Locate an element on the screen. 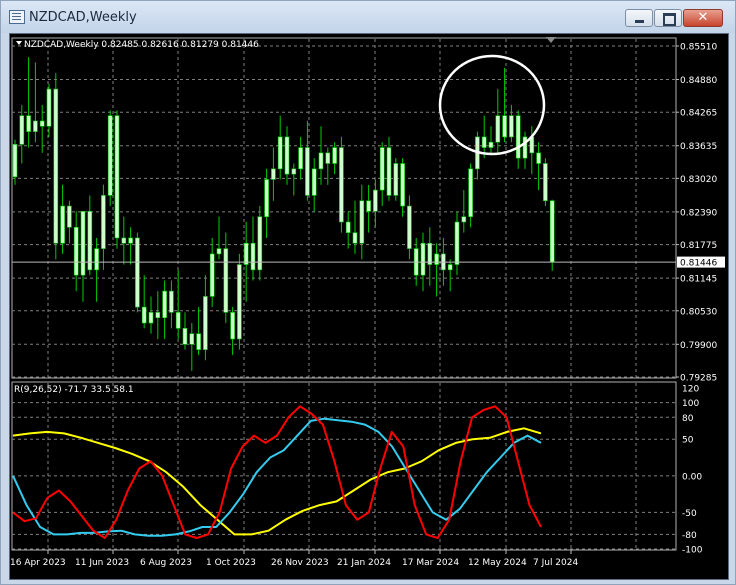 The height and width of the screenshot is (585, 736). price-axis-label: 0.84880 is located at coordinates (698, 81).